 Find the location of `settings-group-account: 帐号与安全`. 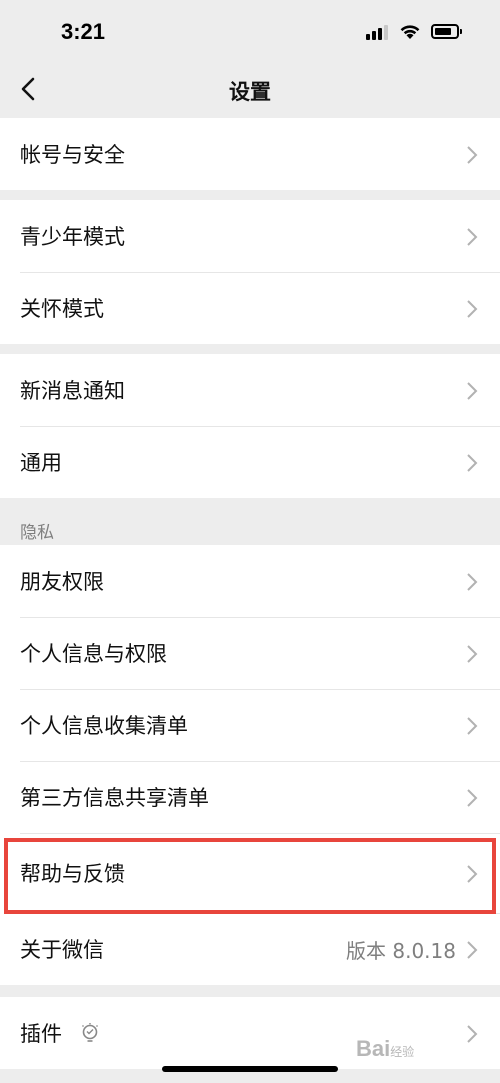

settings-group-account: 帐号与安全 is located at coordinates (250, 154).